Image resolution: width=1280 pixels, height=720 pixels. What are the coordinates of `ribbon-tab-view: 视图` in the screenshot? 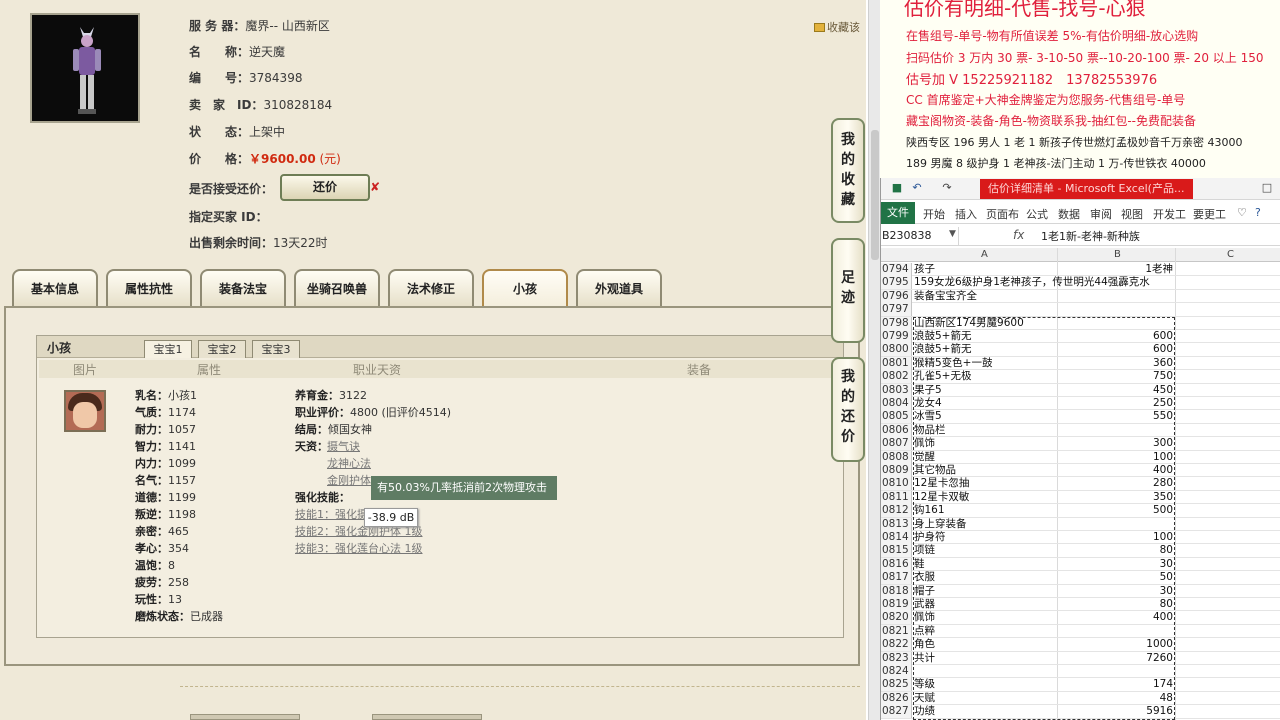 It's located at (1132, 214).